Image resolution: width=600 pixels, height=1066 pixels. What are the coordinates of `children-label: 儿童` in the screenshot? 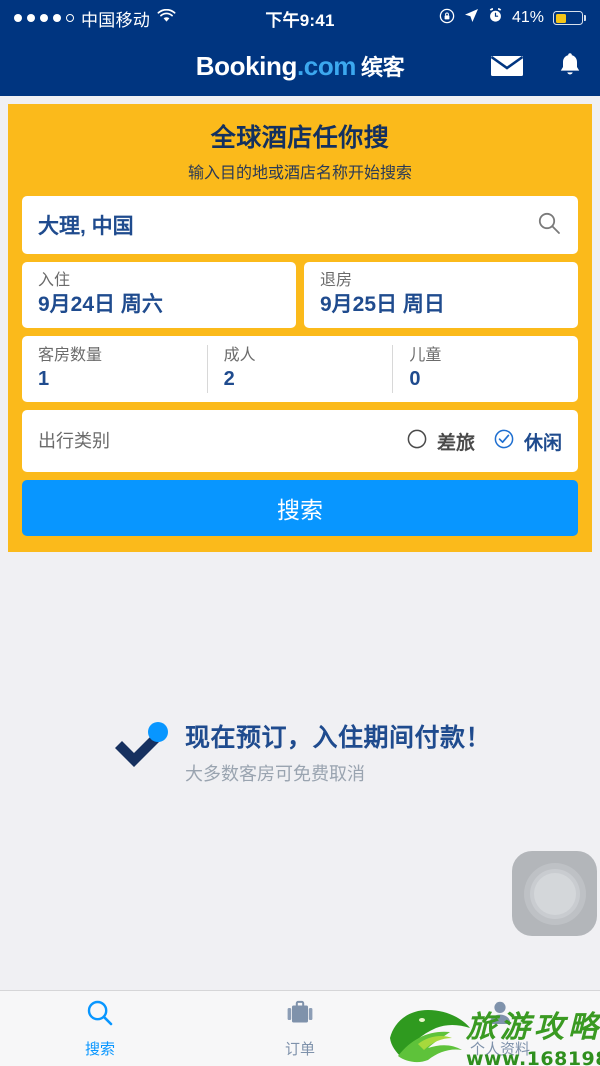 It's located at (425, 355).